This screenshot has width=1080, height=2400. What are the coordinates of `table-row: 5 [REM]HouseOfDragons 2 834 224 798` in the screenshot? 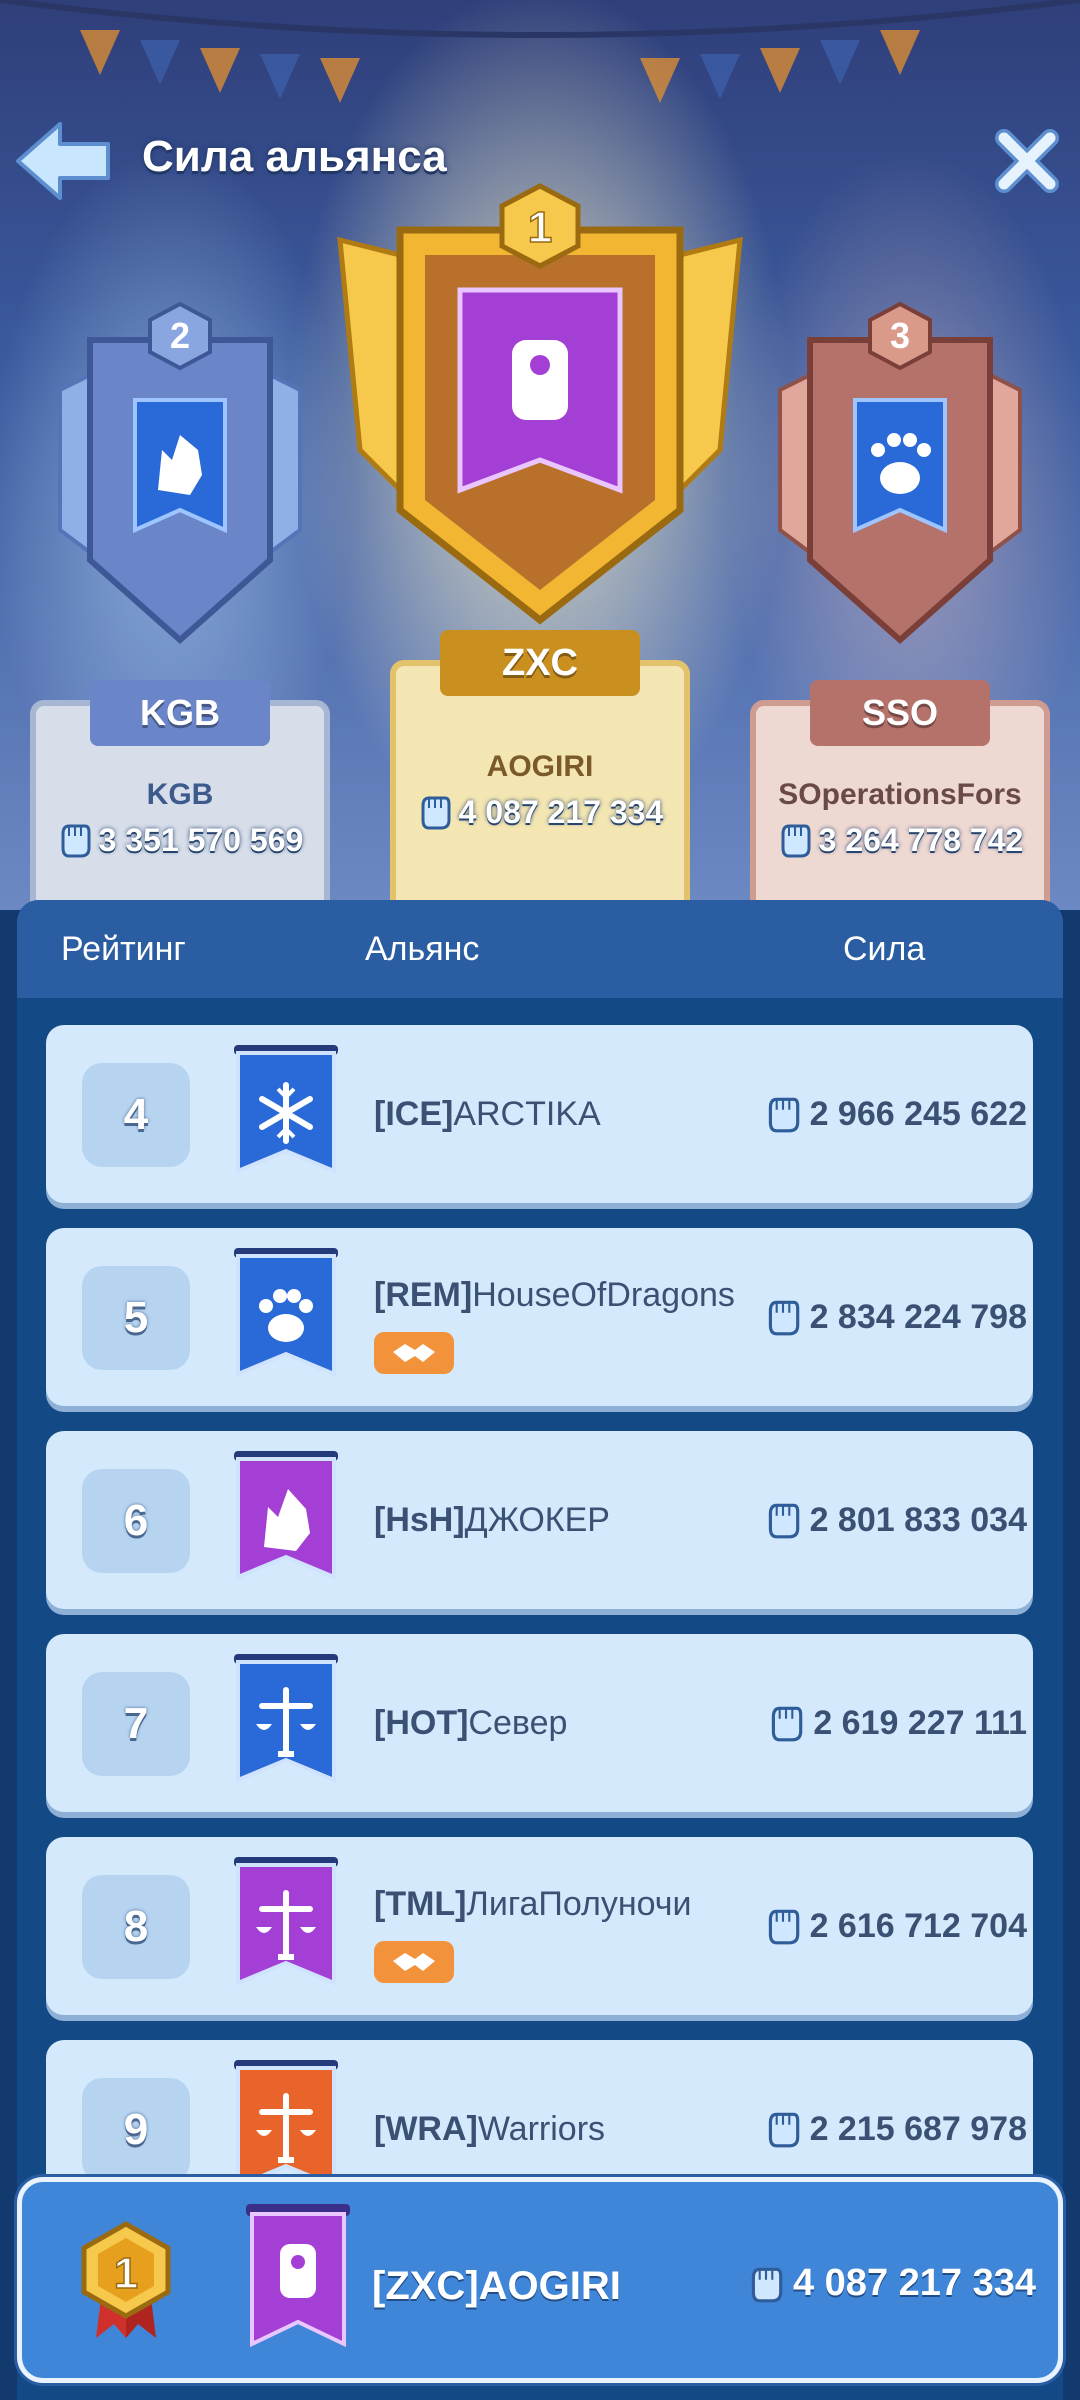 It's located at (539, 1317).